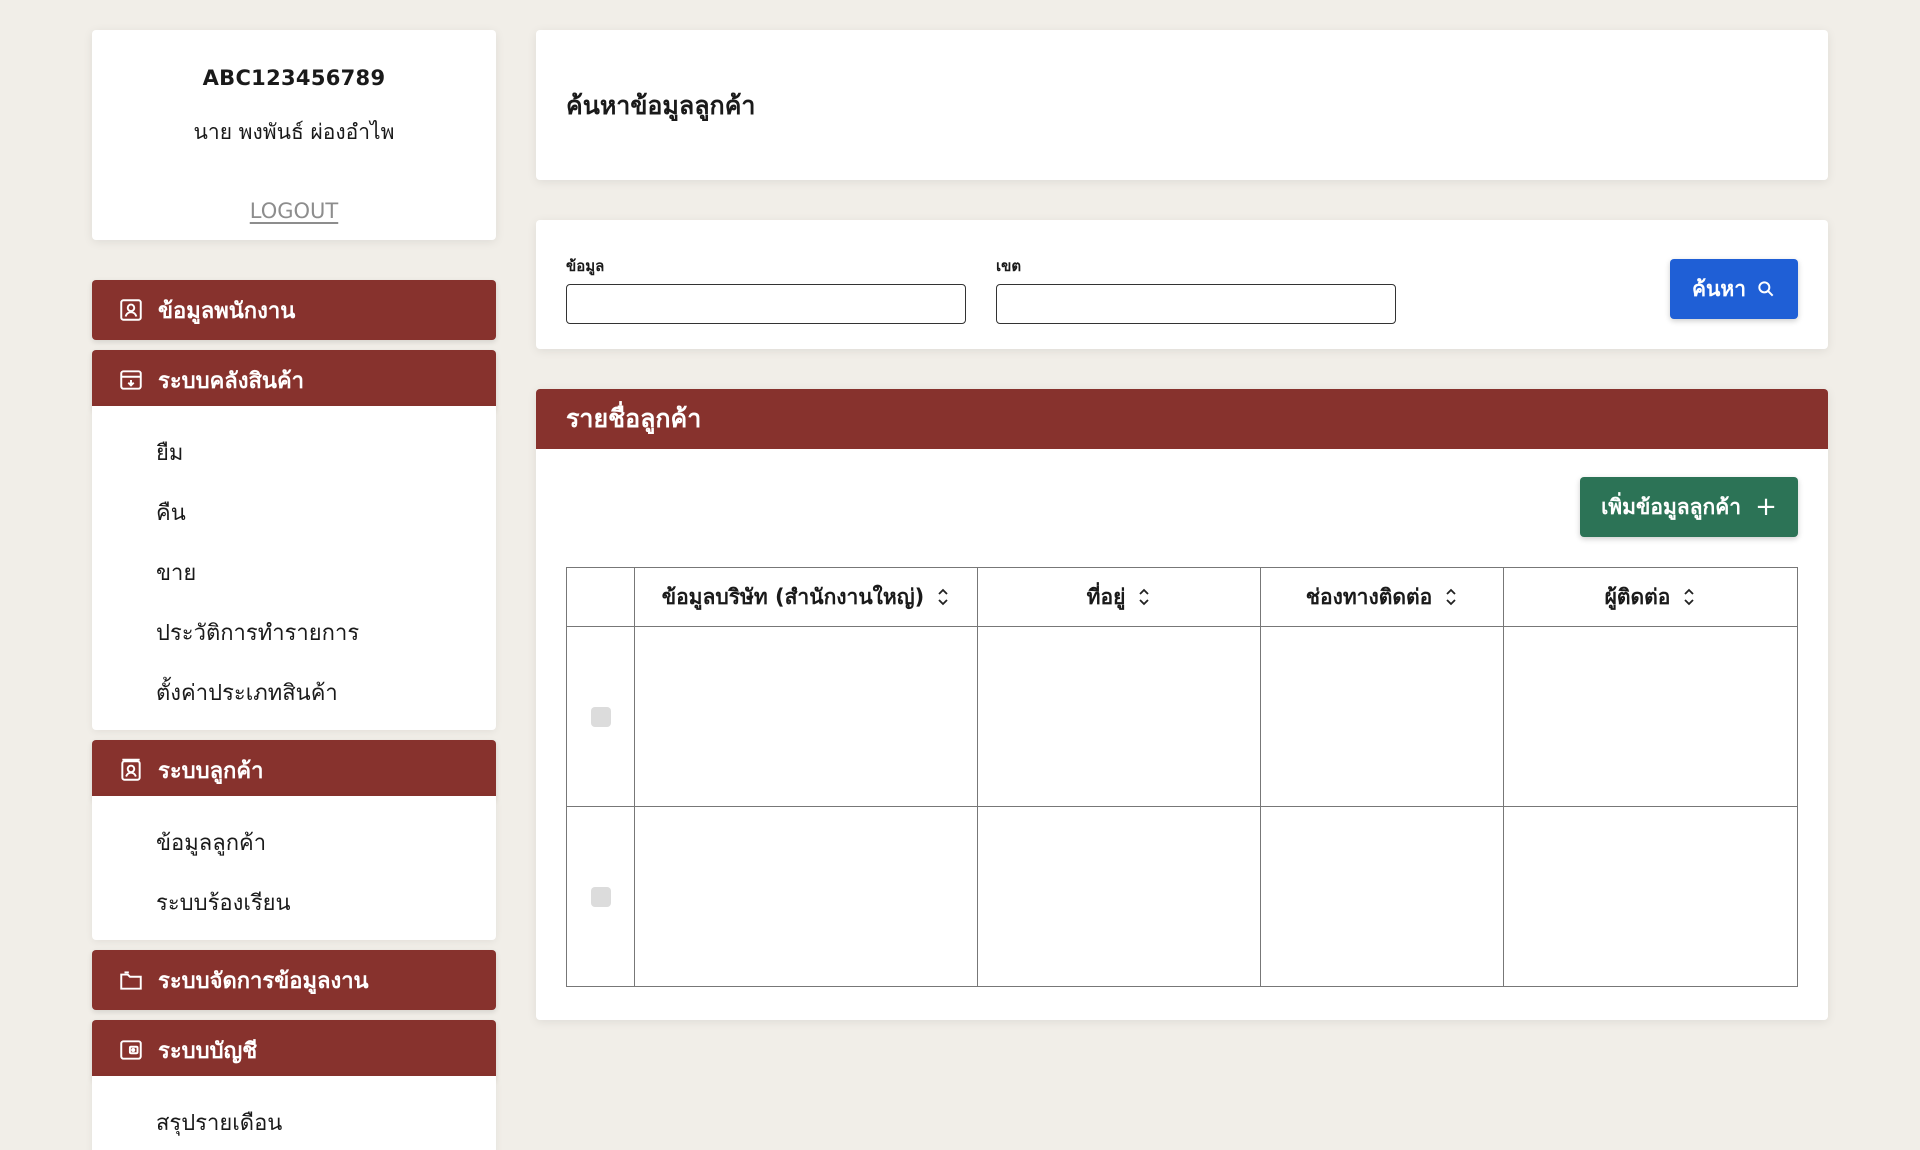 This screenshot has height=1150, width=1920. What do you see at coordinates (294, 902) in the screenshot?
I see `submenu-complaints: ระบบร้องเรียน` at bounding box center [294, 902].